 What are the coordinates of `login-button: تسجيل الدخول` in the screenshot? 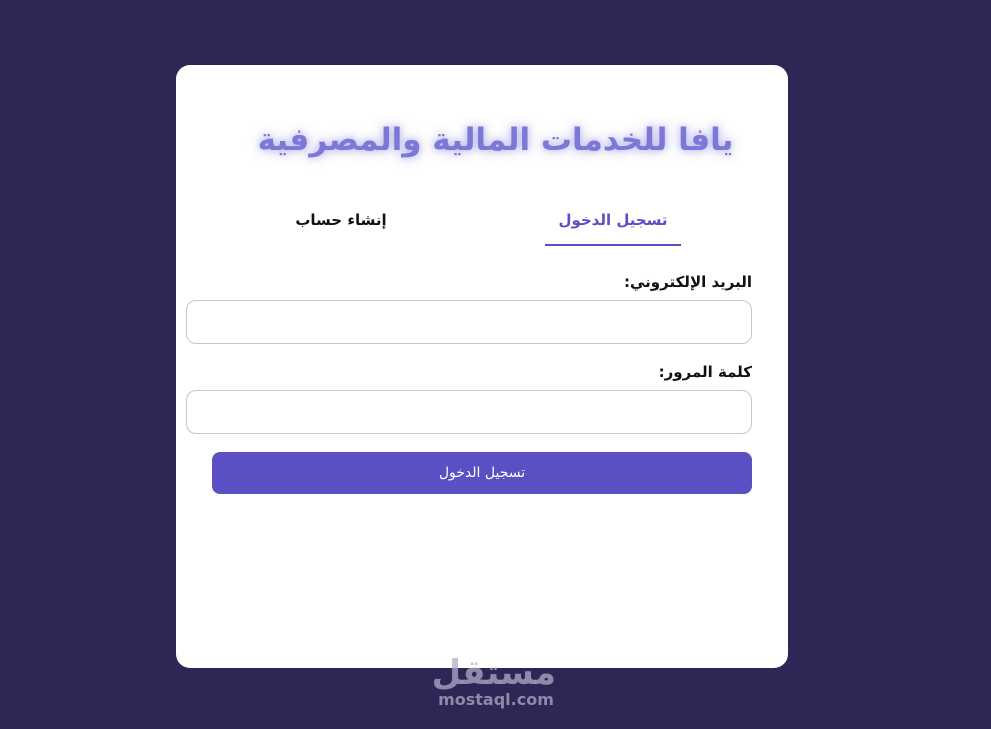 It's located at (482, 473).